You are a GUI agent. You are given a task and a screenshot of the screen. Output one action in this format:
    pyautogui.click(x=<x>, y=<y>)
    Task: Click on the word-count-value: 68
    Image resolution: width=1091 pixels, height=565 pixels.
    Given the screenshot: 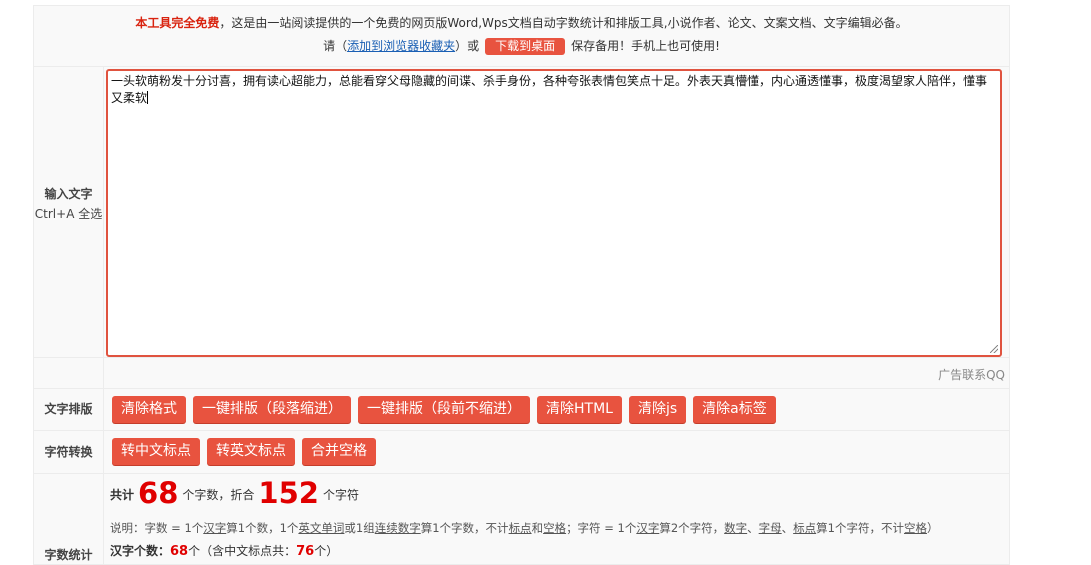 What is the action you would take?
    pyautogui.click(x=158, y=493)
    